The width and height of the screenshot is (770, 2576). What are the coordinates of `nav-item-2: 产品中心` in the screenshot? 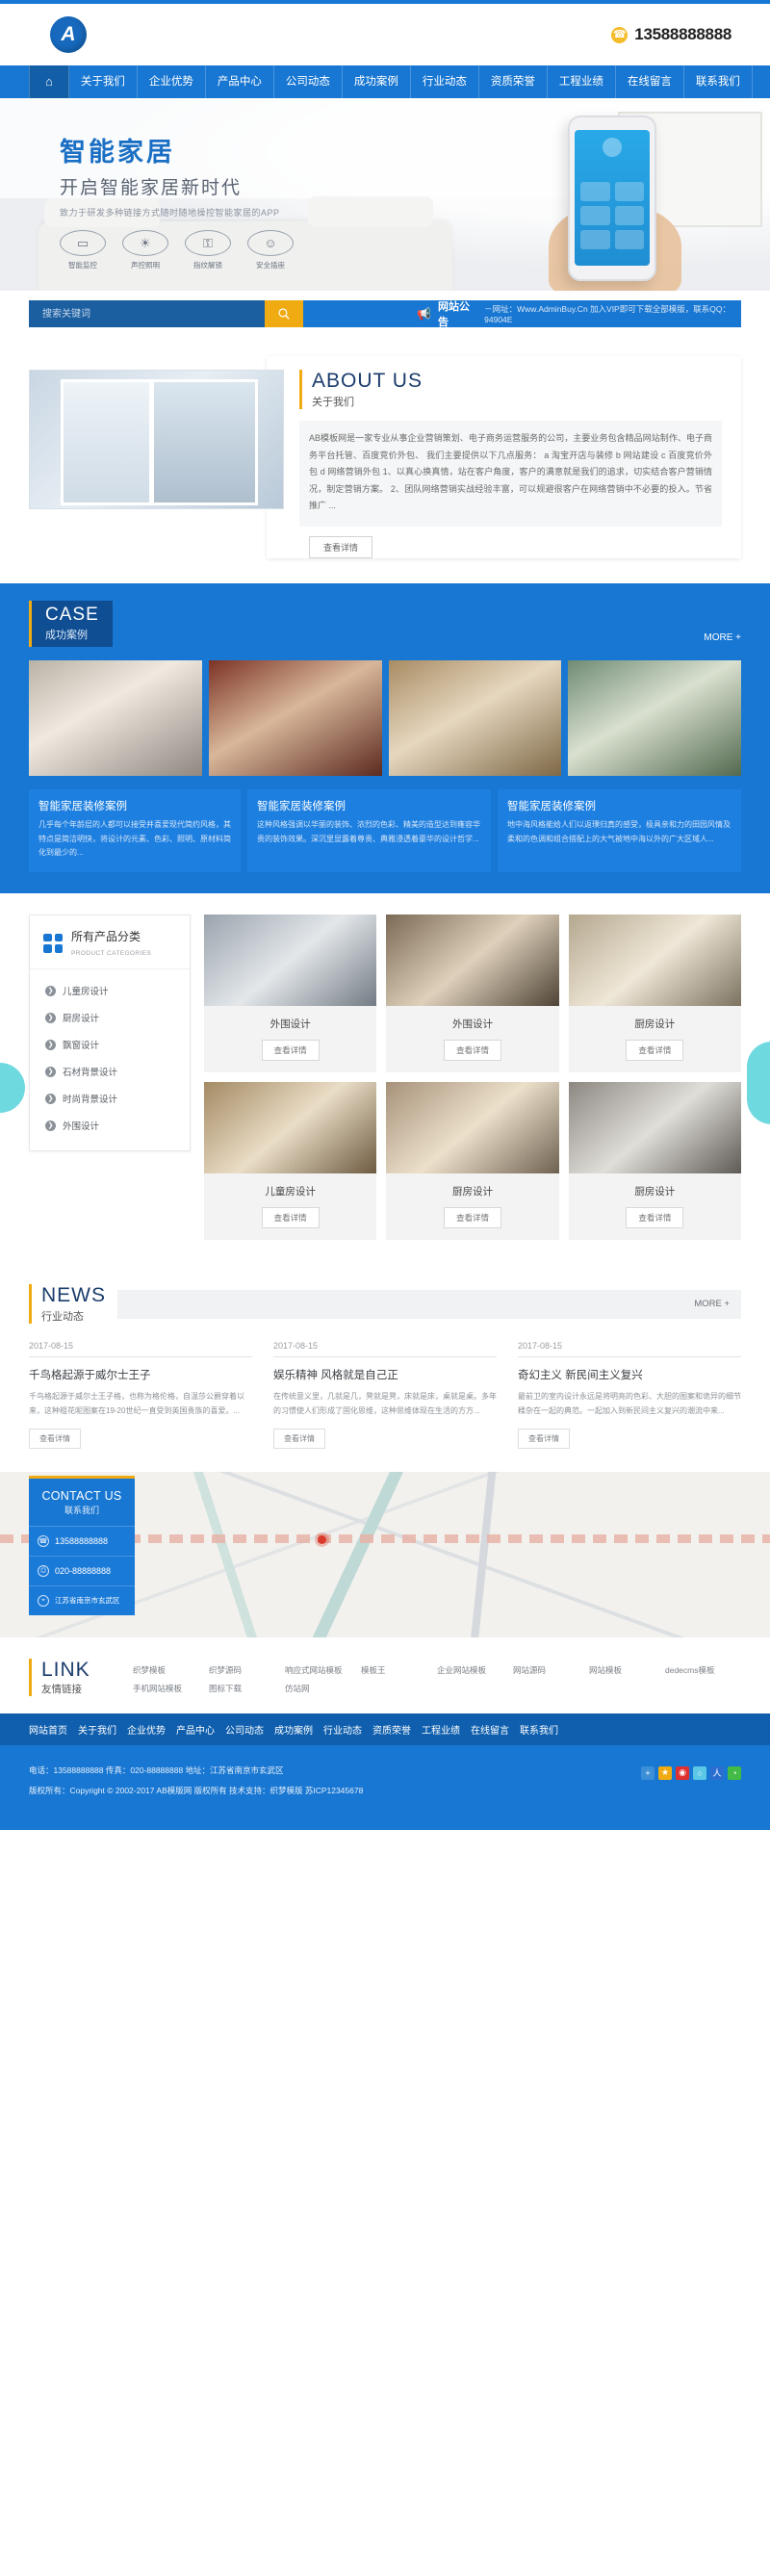 It's located at (240, 81).